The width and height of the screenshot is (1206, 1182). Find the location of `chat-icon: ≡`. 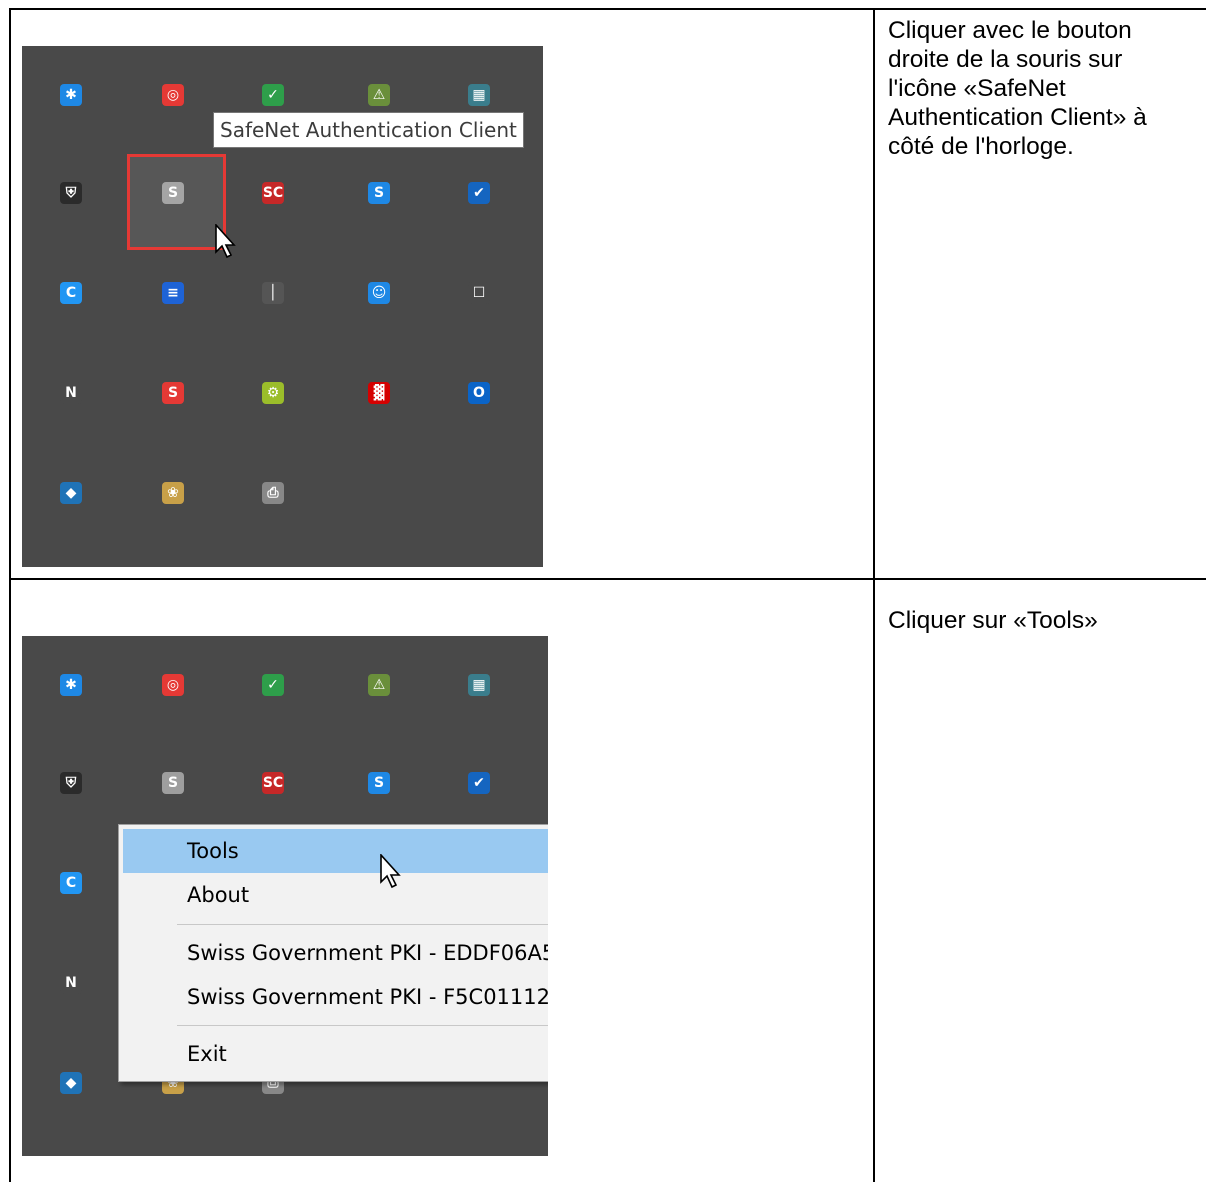

chat-icon: ≡ is located at coordinates (173, 293).